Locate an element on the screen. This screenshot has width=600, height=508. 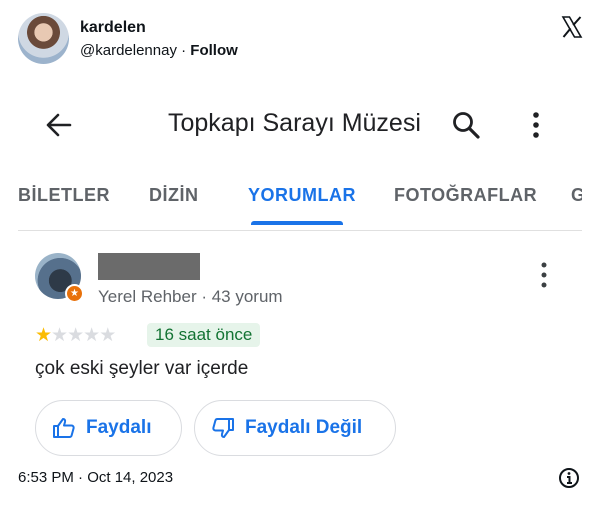
search-icon is located at coordinates (466, 125).